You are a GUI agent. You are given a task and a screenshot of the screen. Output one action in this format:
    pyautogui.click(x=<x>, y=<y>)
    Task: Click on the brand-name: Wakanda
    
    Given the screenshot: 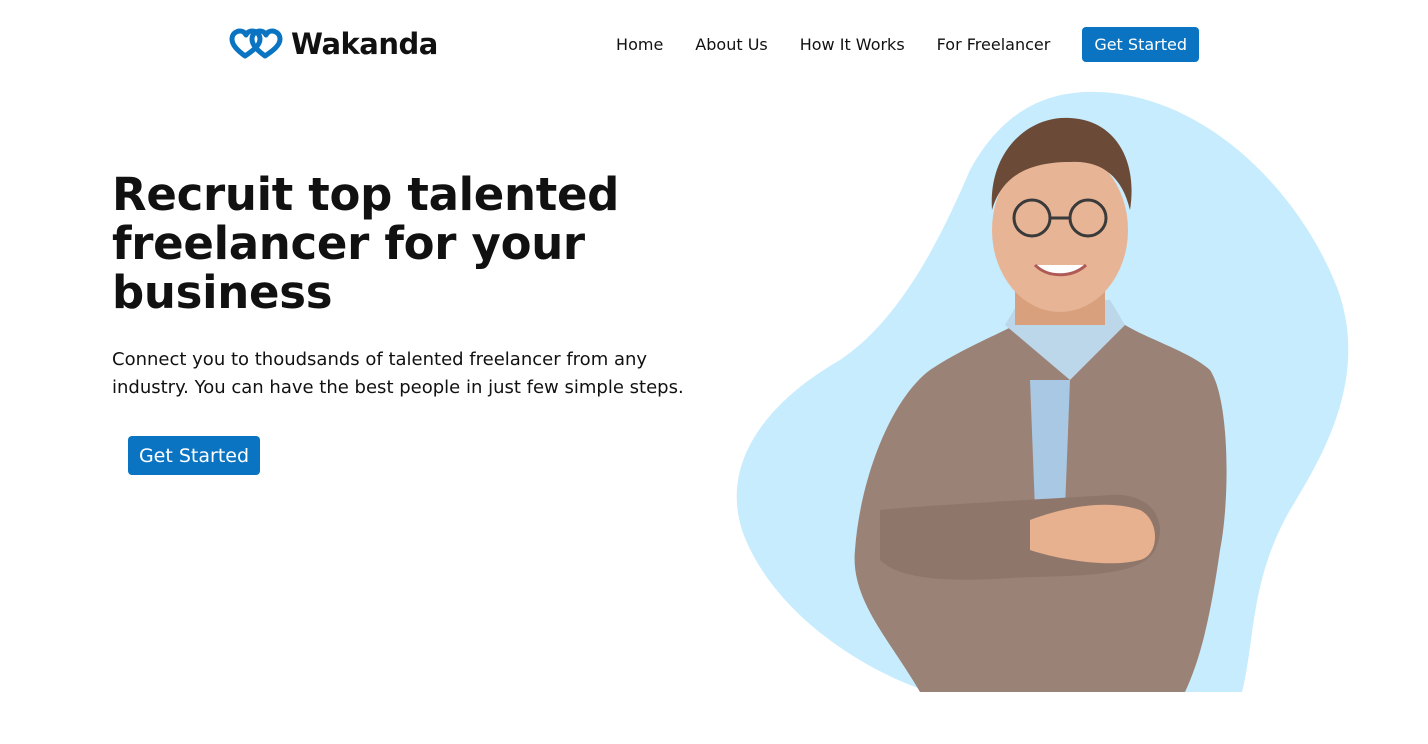 What is the action you would take?
    pyautogui.click(x=364, y=44)
    